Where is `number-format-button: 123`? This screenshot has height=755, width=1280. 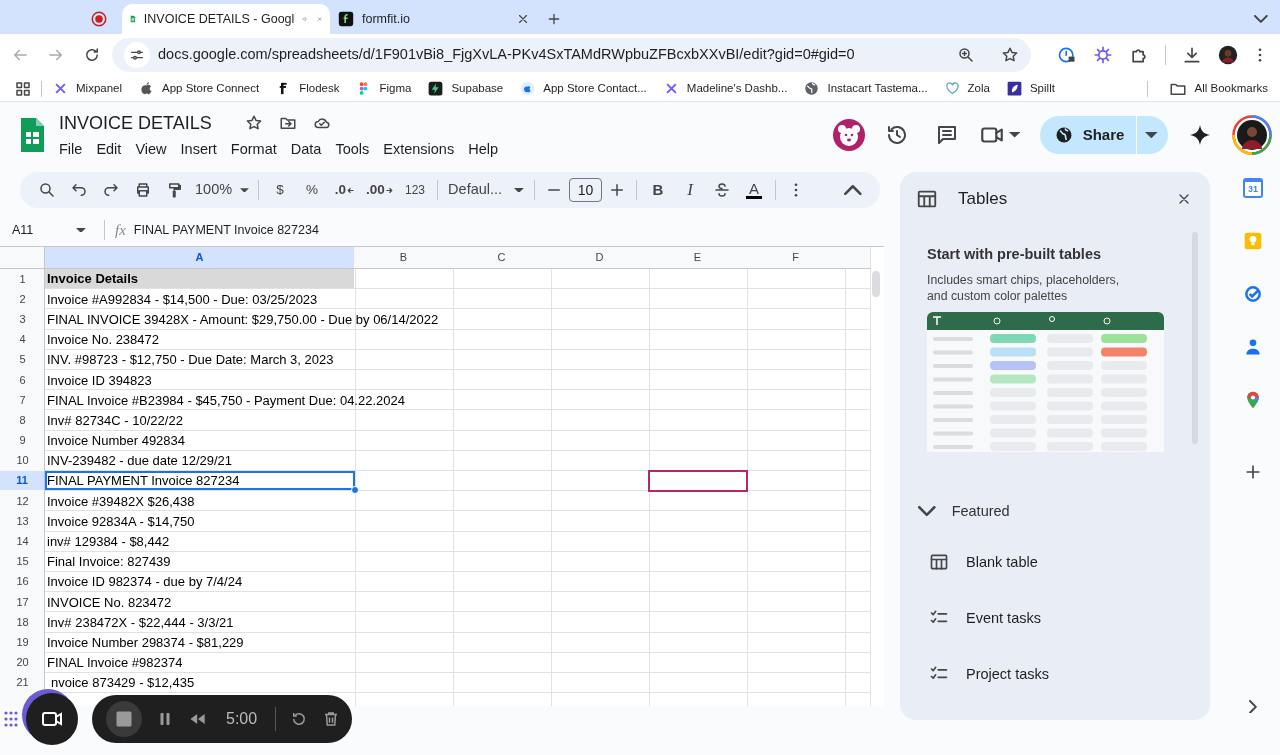
number-format-button: 123 is located at coordinates (415, 190).